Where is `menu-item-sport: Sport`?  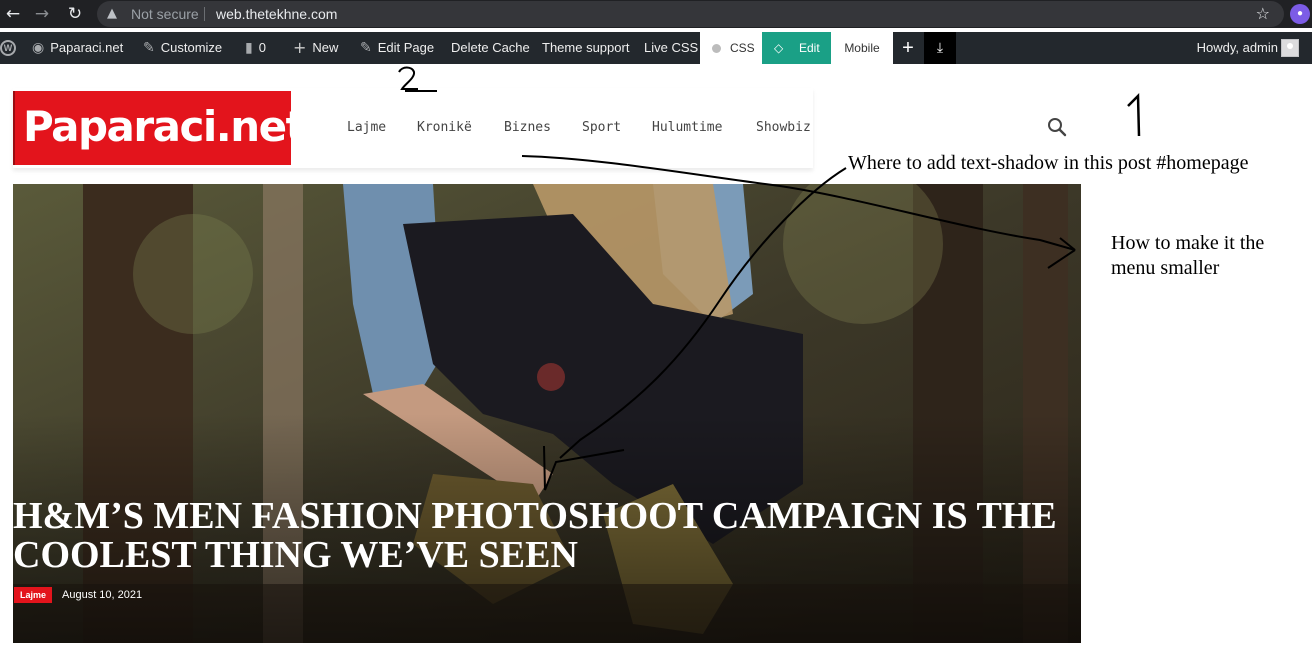 menu-item-sport: Sport is located at coordinates (601, 128).